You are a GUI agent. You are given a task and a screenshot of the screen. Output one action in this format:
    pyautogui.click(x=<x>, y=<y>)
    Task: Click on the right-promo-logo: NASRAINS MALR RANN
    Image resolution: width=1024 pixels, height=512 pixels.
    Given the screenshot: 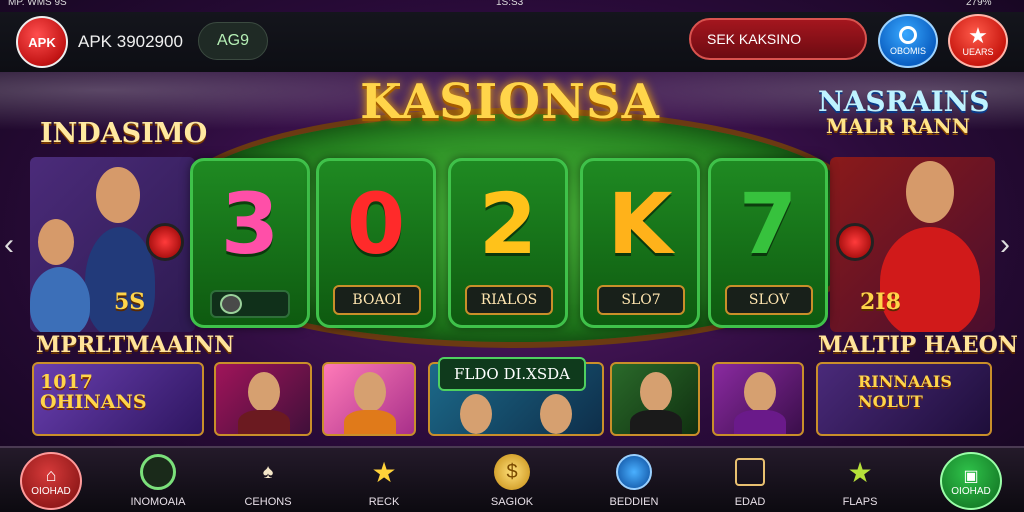 What is the action you would take?
    pyautogui.click(x=904, y=112)
    